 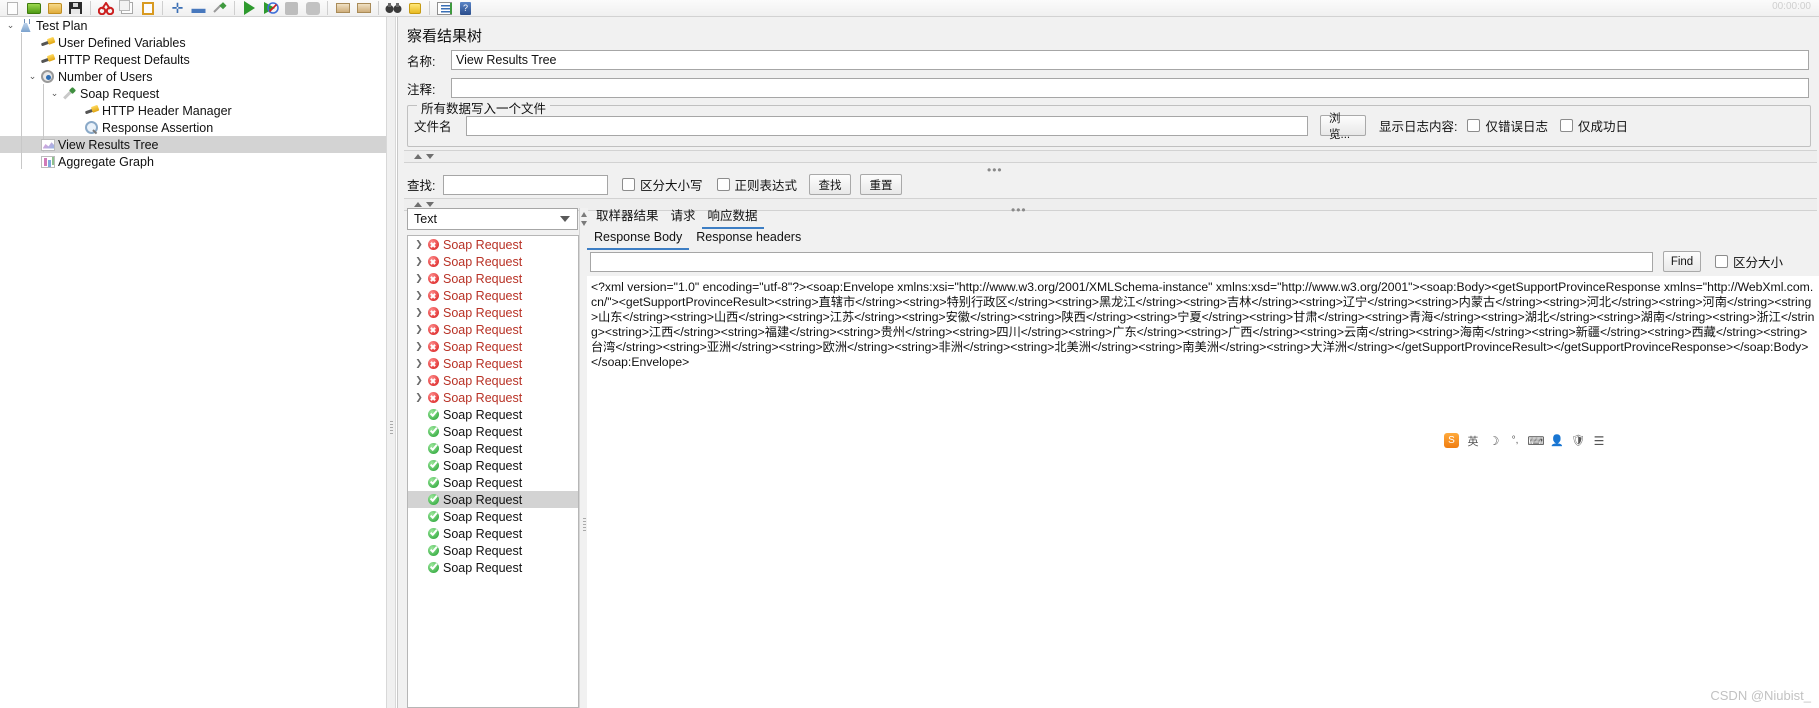 I want to click on detail-tabs: 取样器结果 请求 响应数据, so click(x=677, y=216).